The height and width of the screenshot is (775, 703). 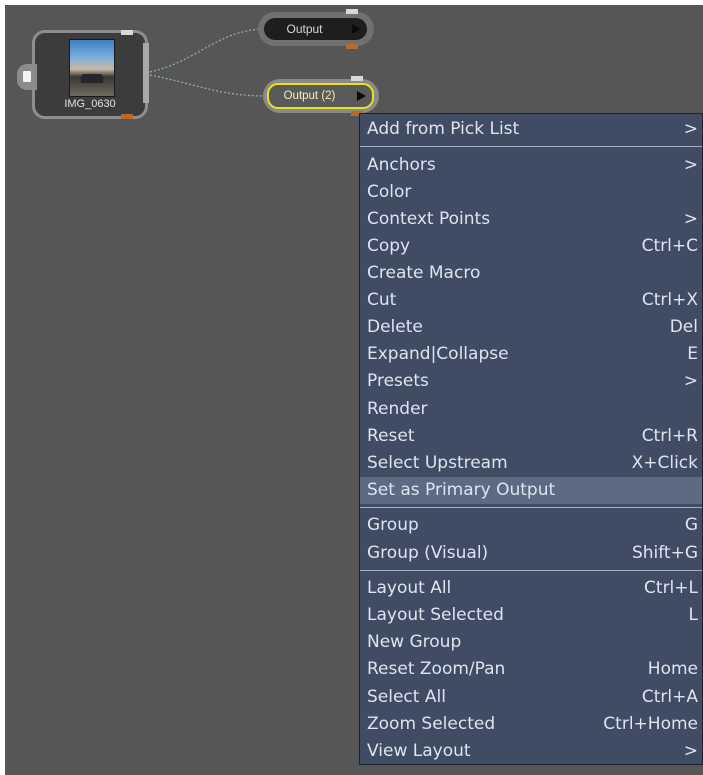 What do you see at coordinates (531, 354) in the screenshot?
I see `menu-item-expand-collapse: Expand|Collapse E` at bounding box center [531, 354].